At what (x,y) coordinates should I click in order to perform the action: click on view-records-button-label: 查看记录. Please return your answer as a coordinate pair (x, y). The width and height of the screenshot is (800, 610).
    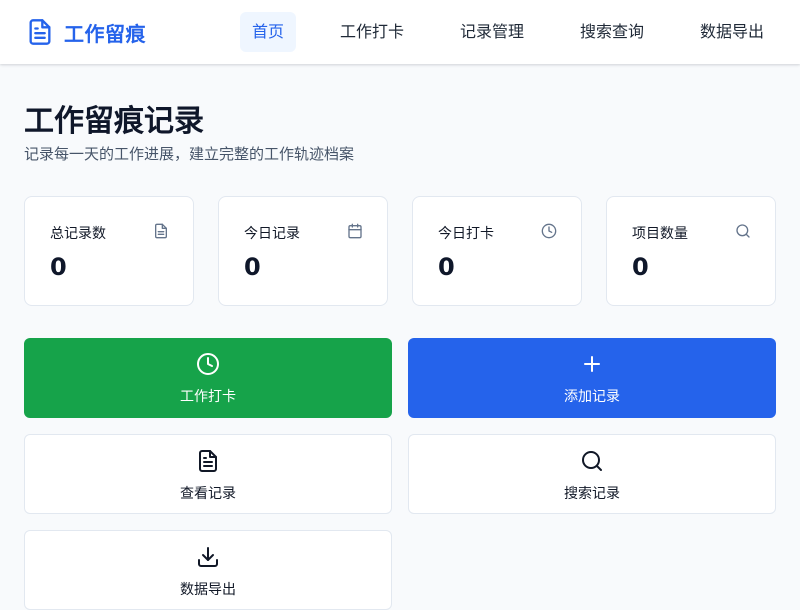
    Looking at the image, I should click on (208, 494).